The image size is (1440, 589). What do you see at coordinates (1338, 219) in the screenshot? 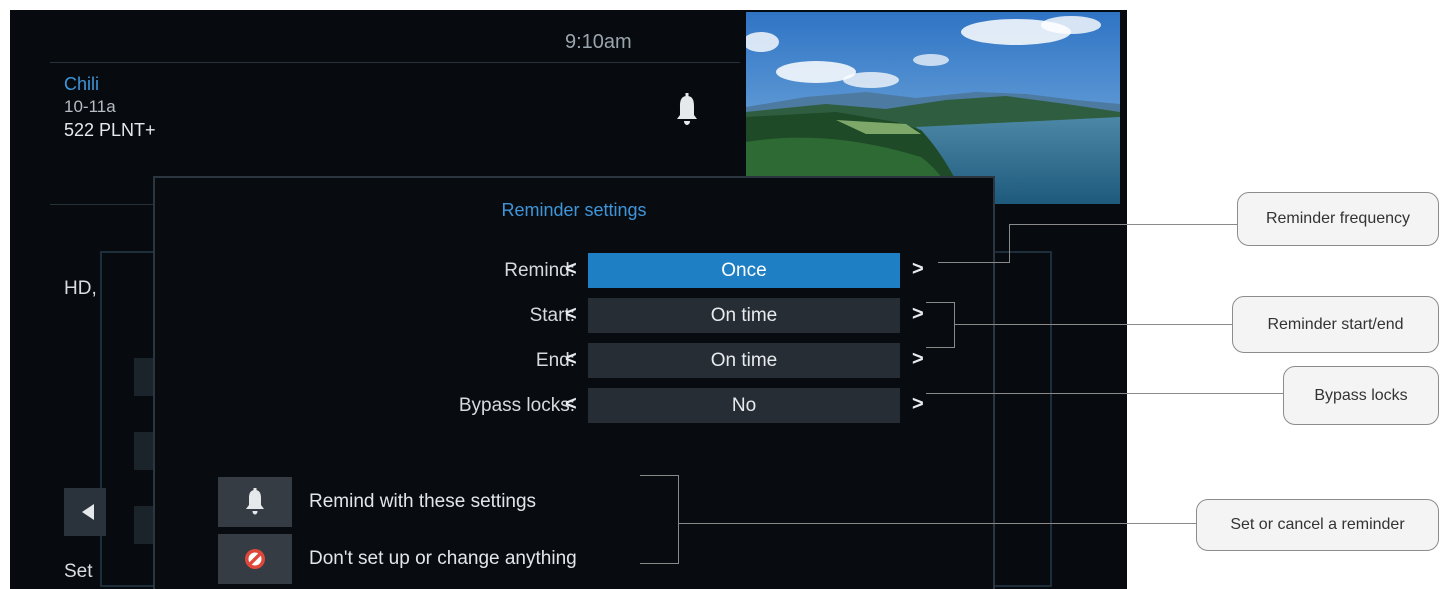
I see `callout-reminder-frequency: Reminder frequency` at bounding box center [1338, 219].